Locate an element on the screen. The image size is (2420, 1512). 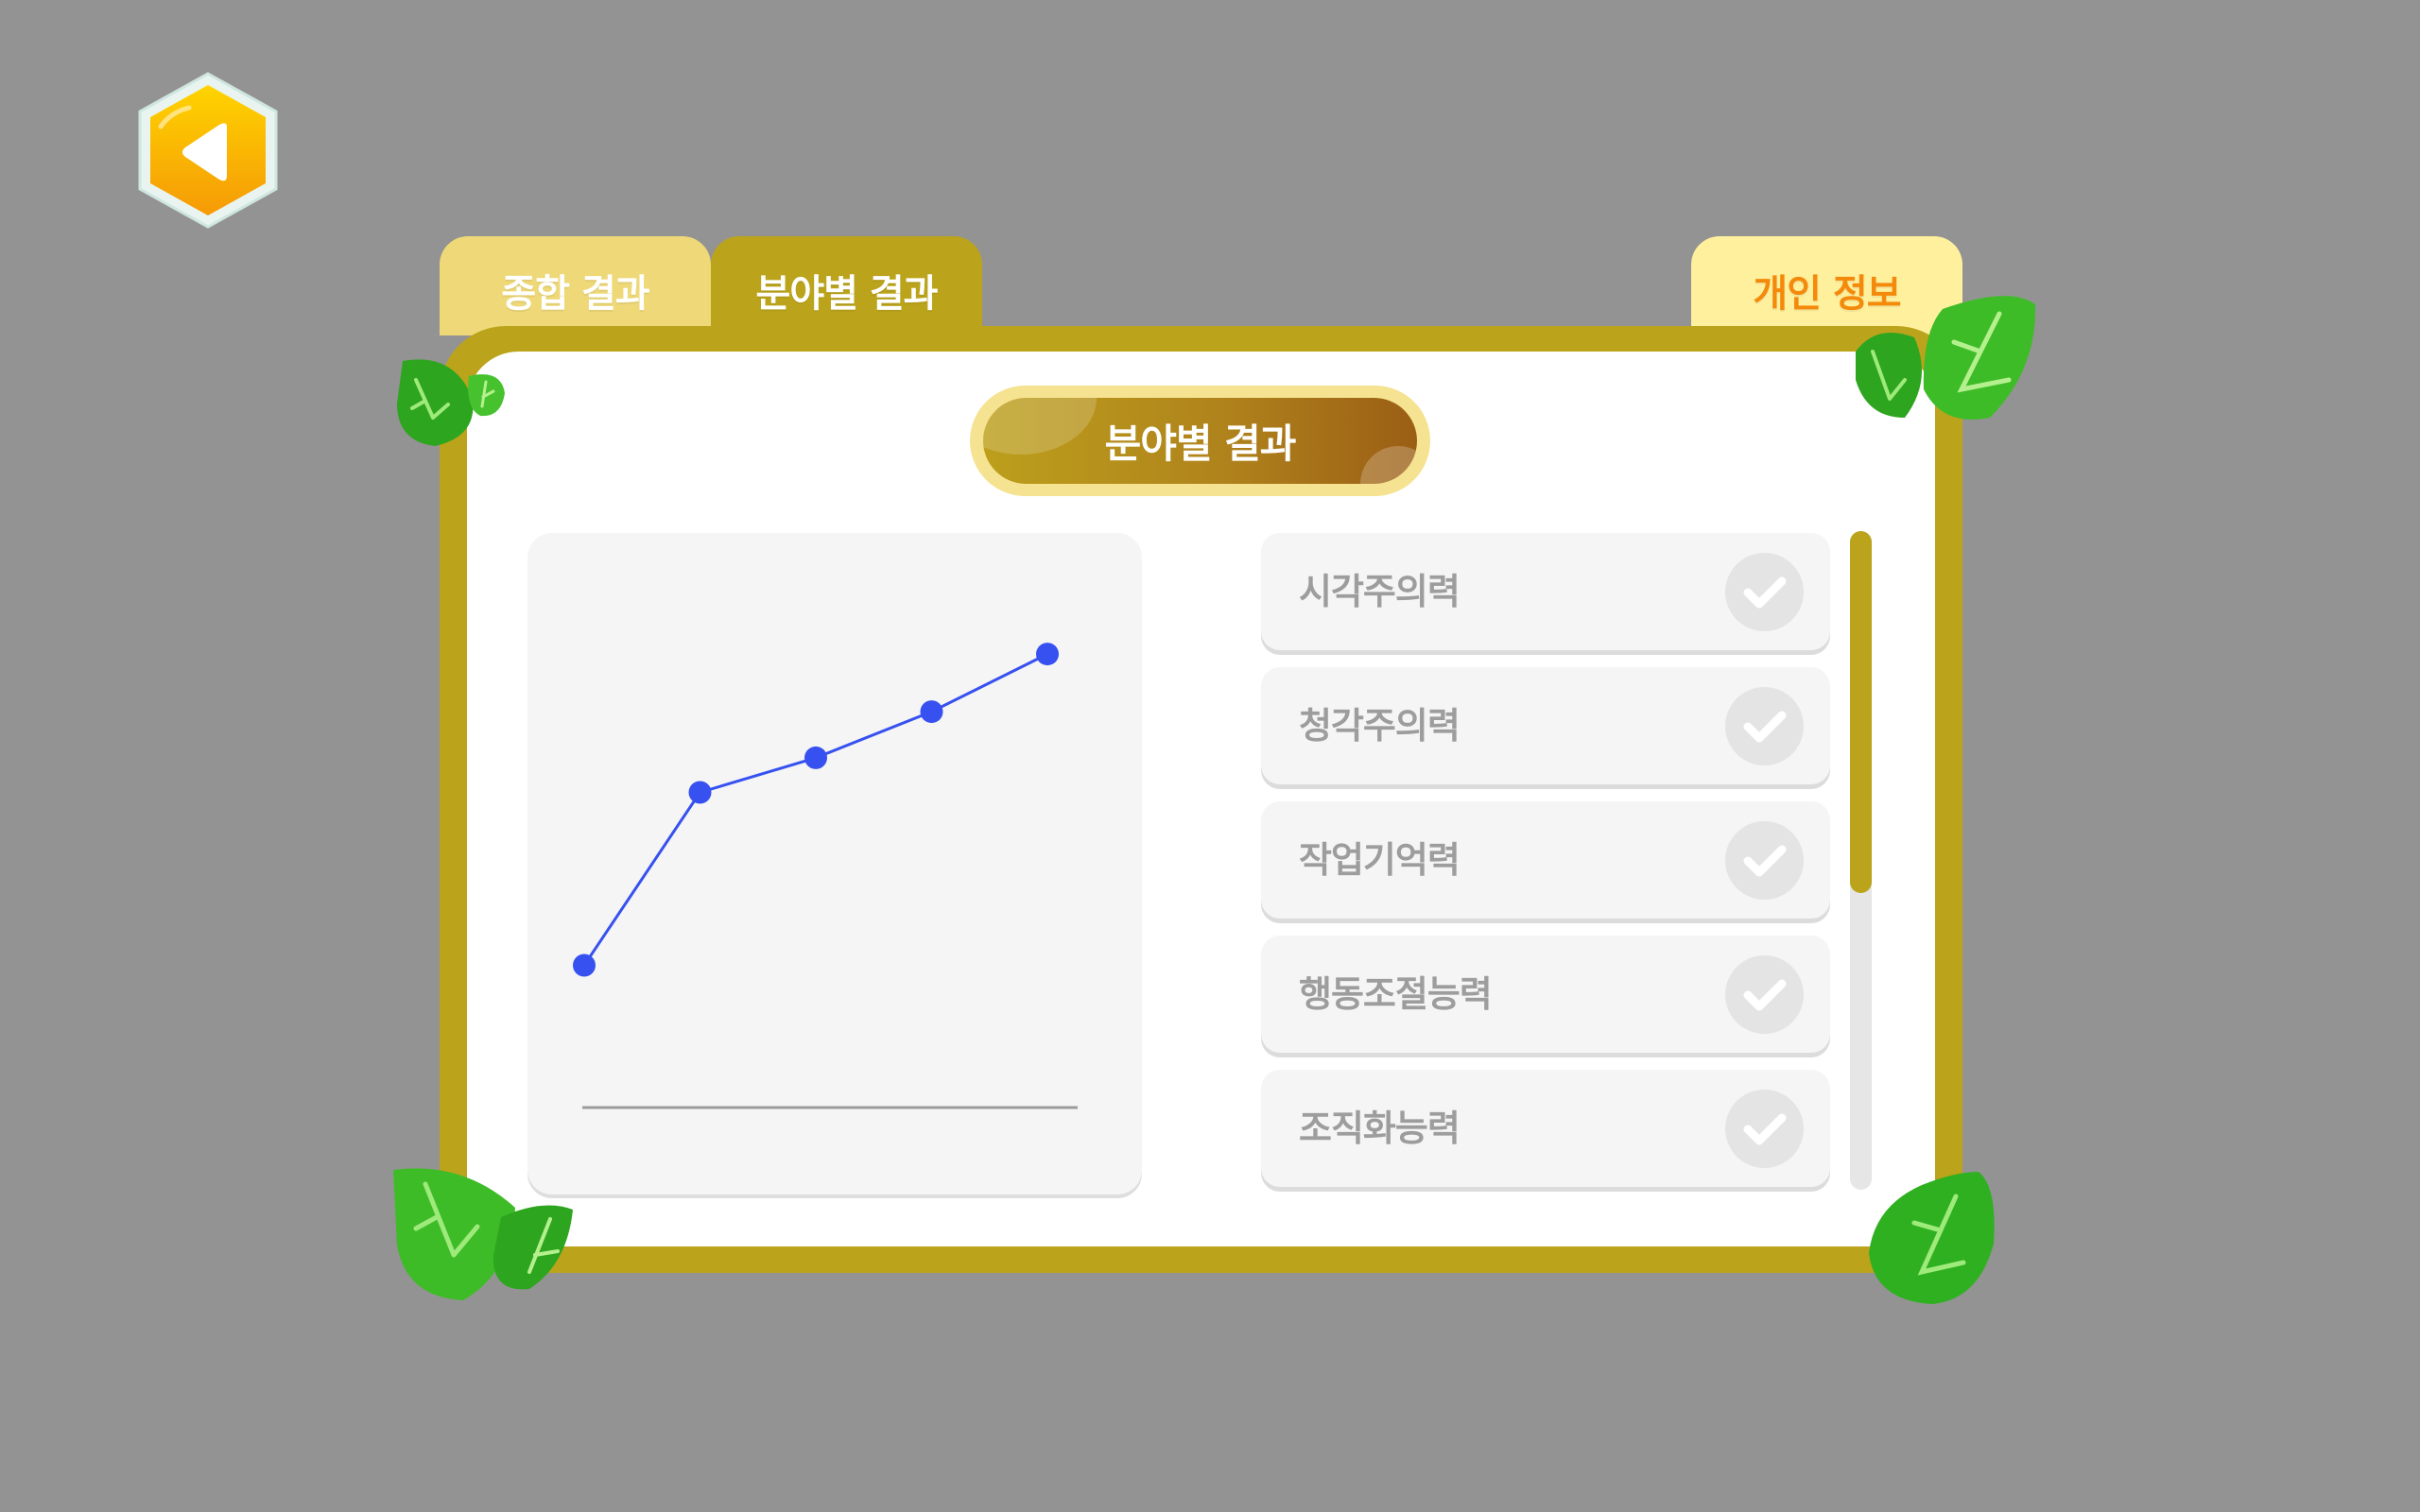
list-item-organization: 조직화능력 is located at coordinates (1545, 1128).